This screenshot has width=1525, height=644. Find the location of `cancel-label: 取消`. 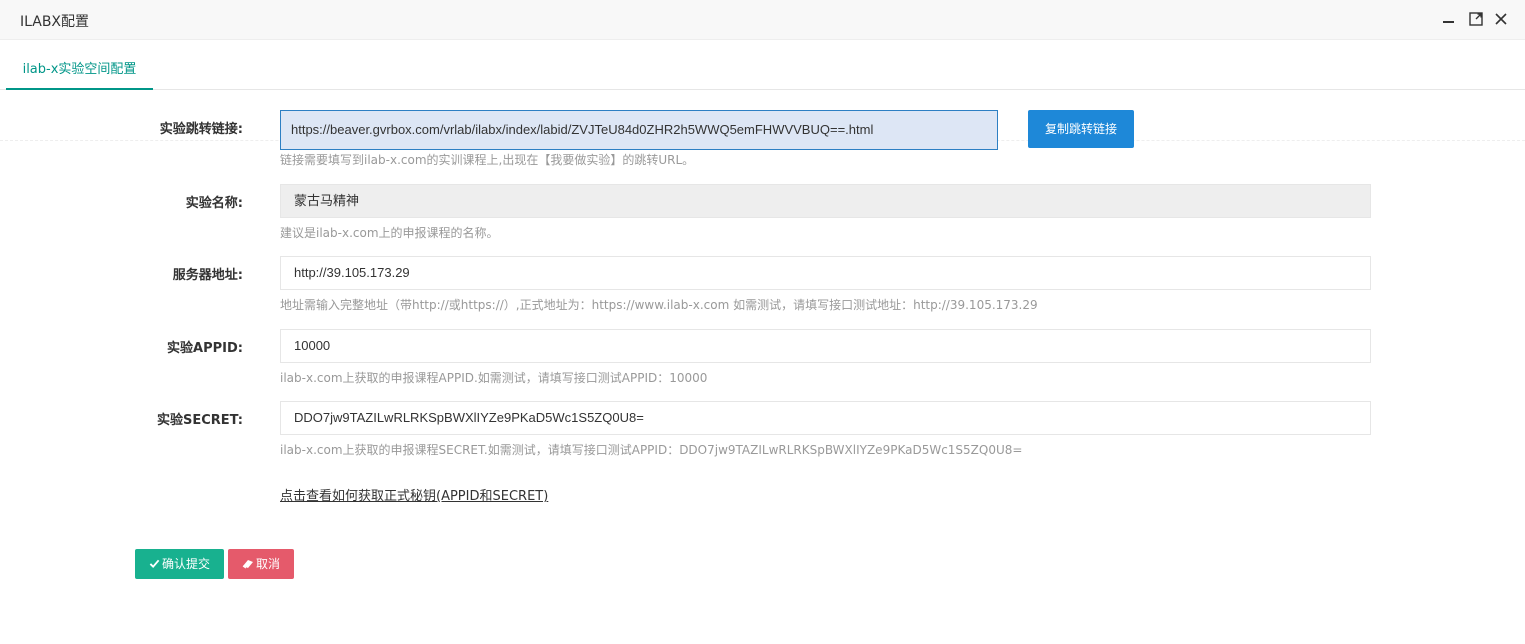

cancel-label: 取消 is located at coordinates (267, 564).